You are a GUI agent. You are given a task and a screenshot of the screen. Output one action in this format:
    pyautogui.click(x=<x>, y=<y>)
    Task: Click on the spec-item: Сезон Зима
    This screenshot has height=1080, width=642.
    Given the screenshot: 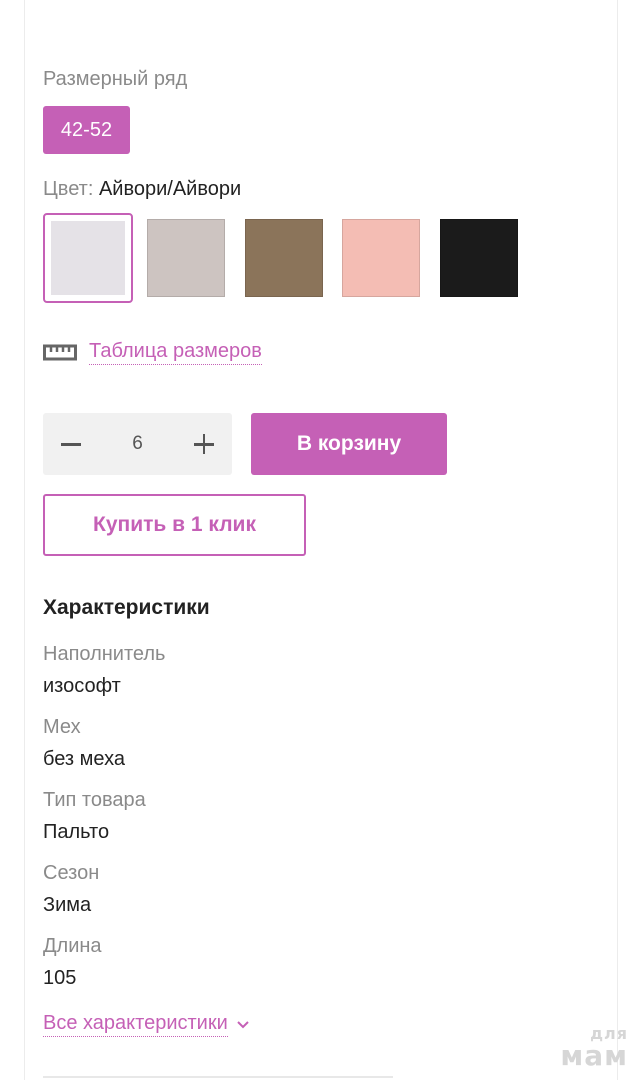 What is the action you would take?
    pyautogui.click(x=104, y=897)
    